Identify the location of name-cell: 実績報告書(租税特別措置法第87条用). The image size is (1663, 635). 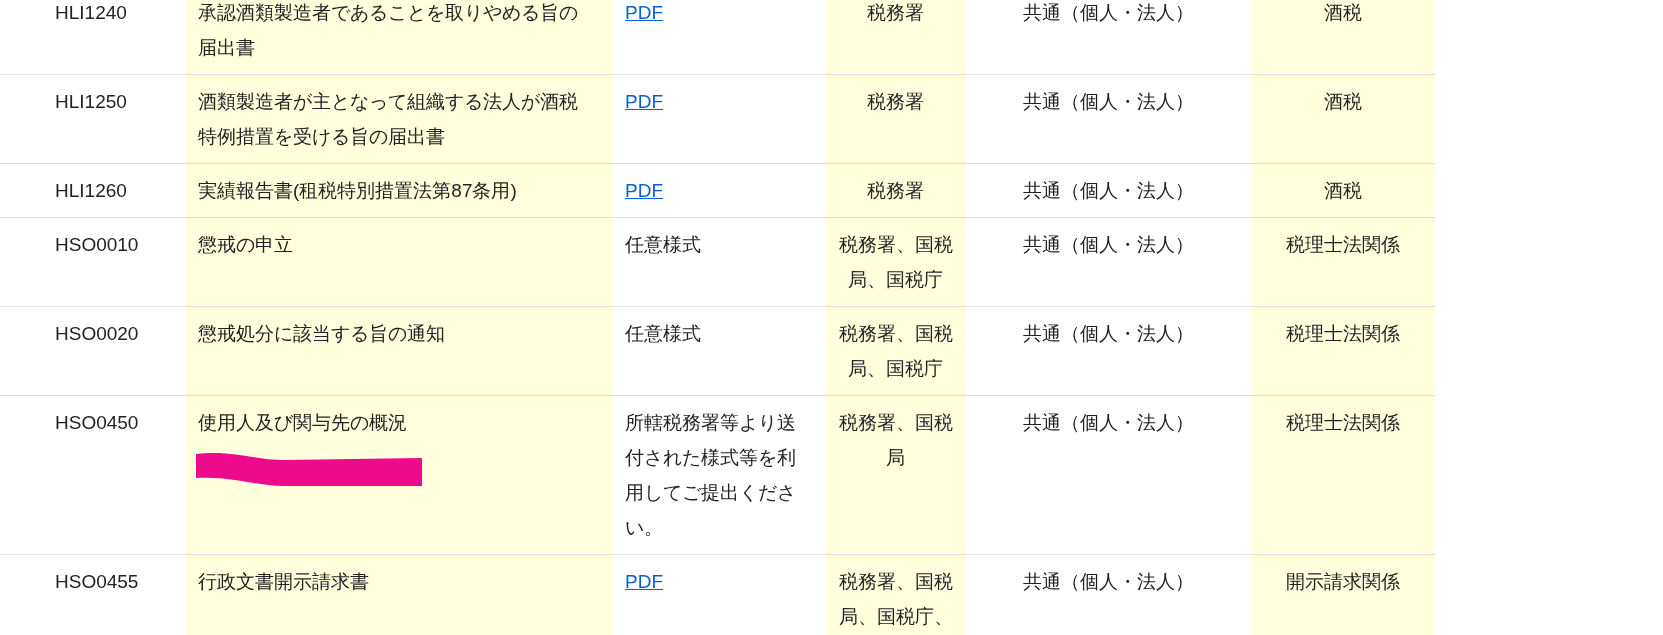
(399, 190).